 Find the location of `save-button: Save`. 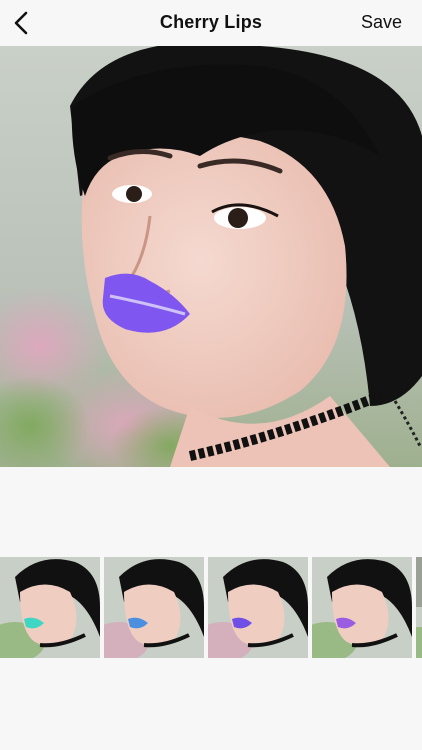

save-button: Save is located at coordinates (381, 22).